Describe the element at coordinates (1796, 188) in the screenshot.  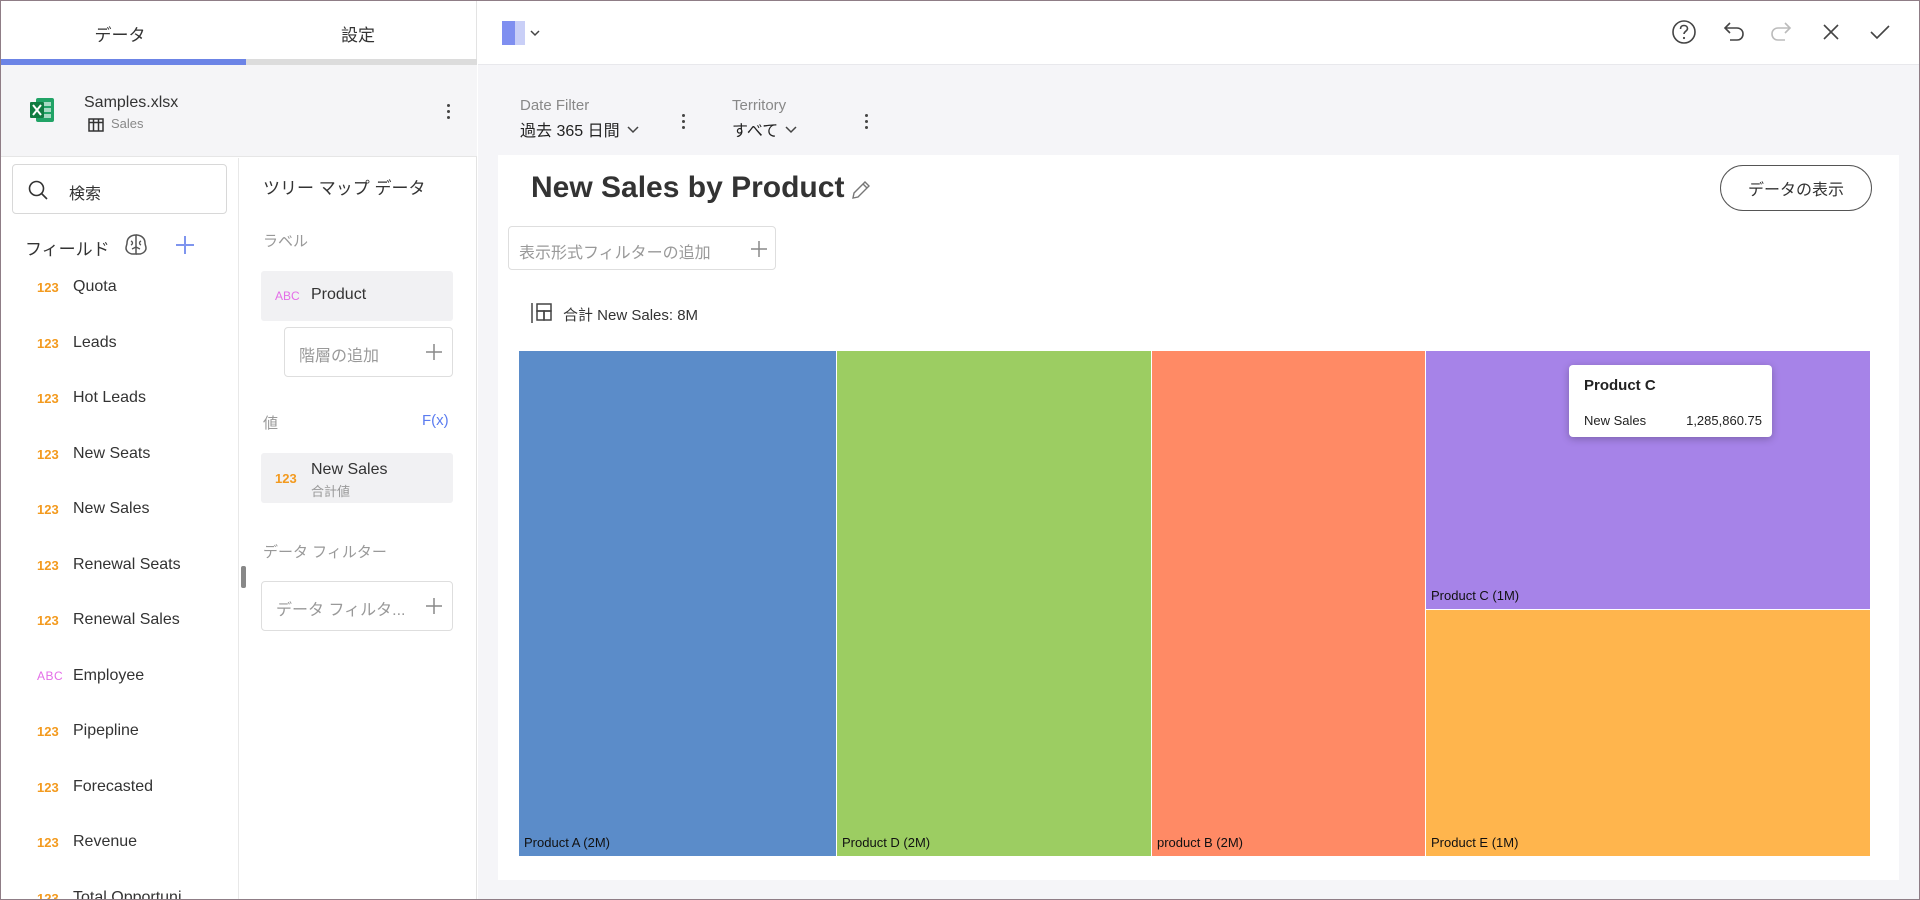
I see `show-data-button: データの表示` at that location.